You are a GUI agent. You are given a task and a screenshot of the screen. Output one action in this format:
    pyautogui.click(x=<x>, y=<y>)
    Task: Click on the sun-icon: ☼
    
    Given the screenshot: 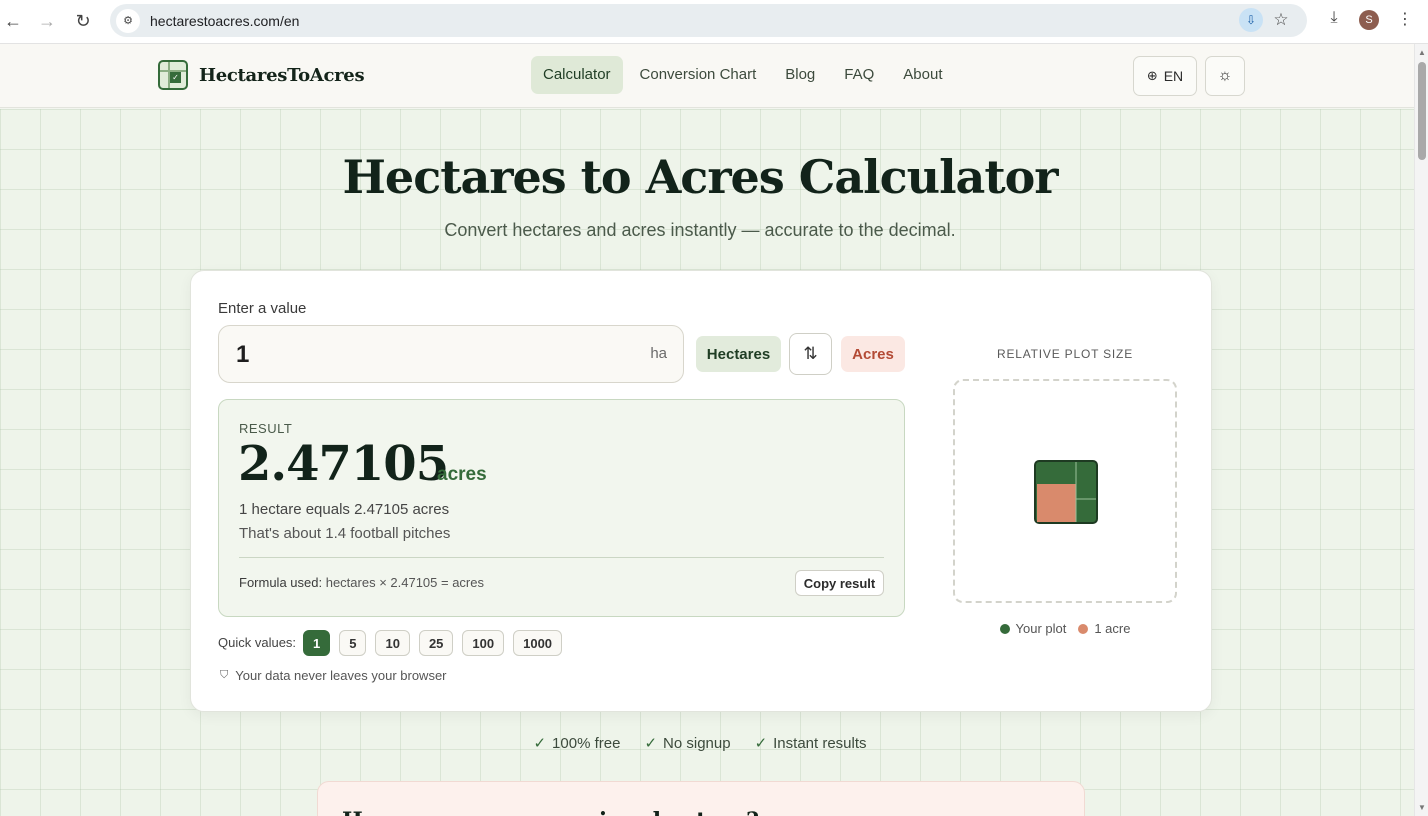 What is the action you would take?
    pyautogui.click(x=1225, y=75)
    